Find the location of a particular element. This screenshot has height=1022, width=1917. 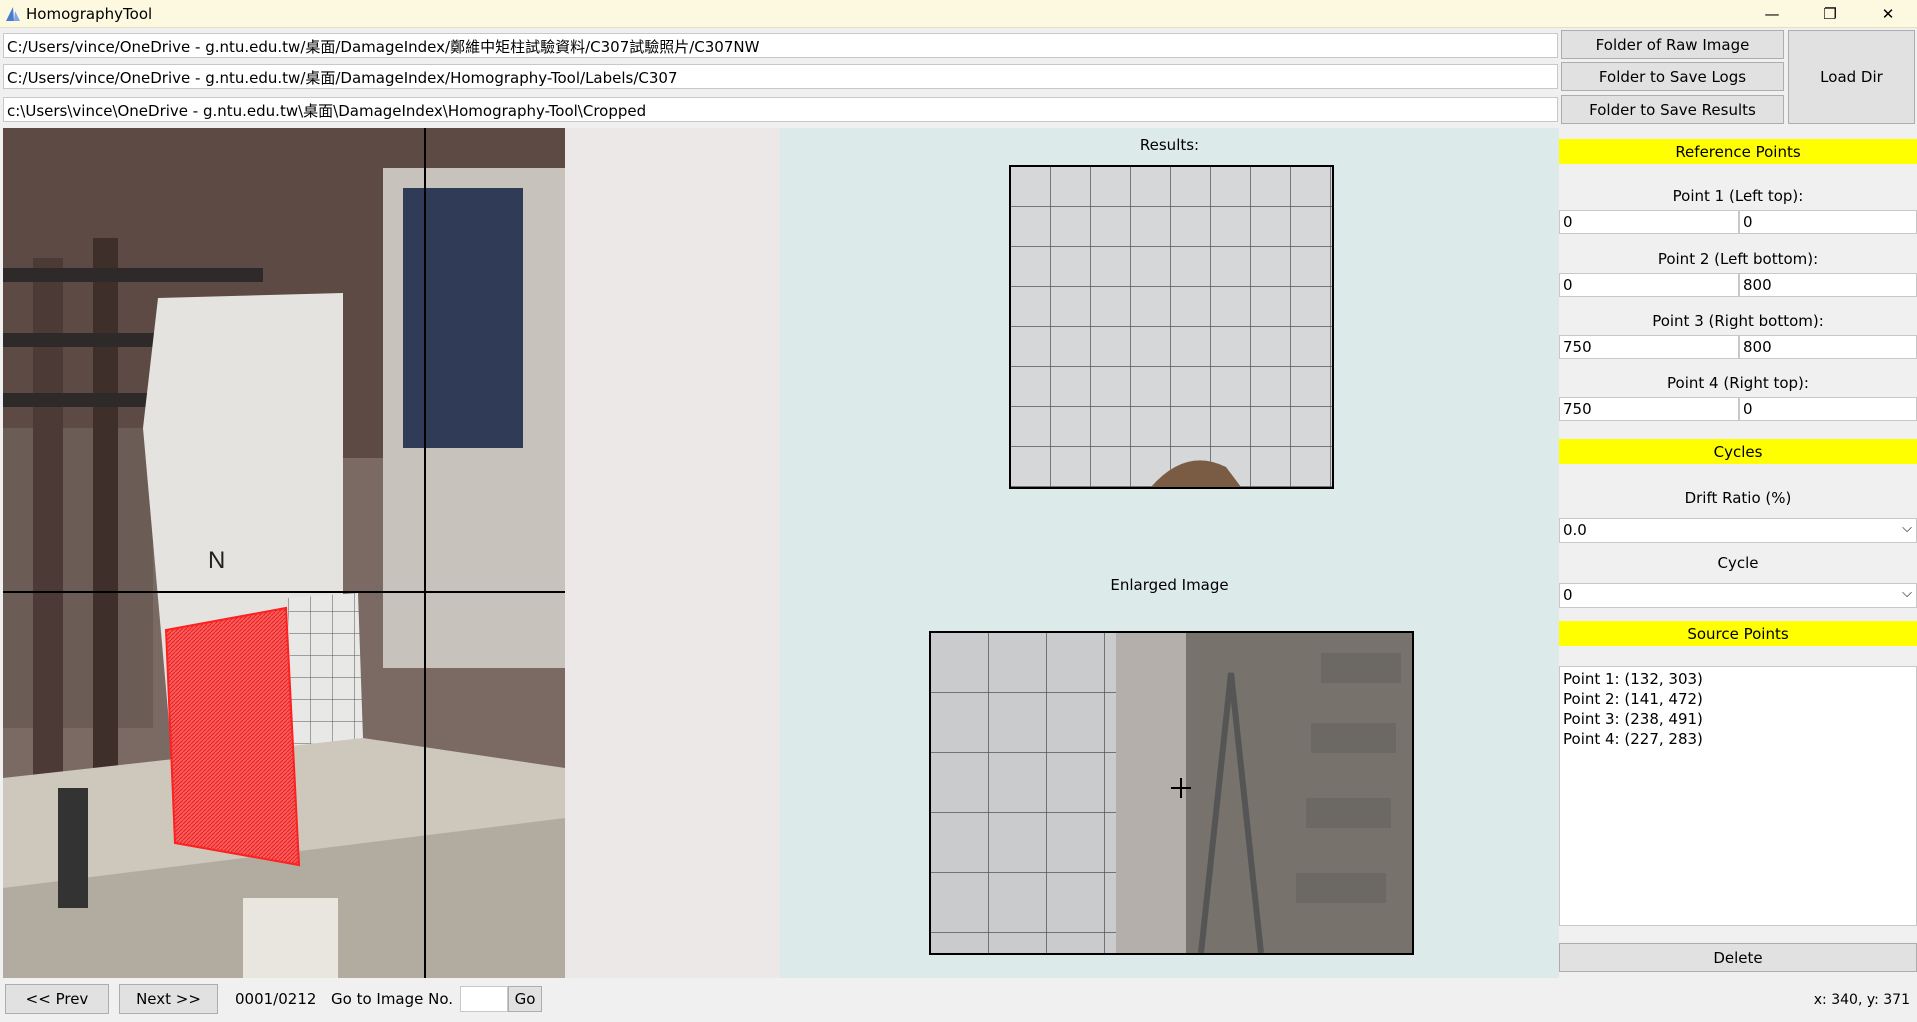

folder-save-logs-button: Folder to Save Logs is located at coordinates (1672, 76).